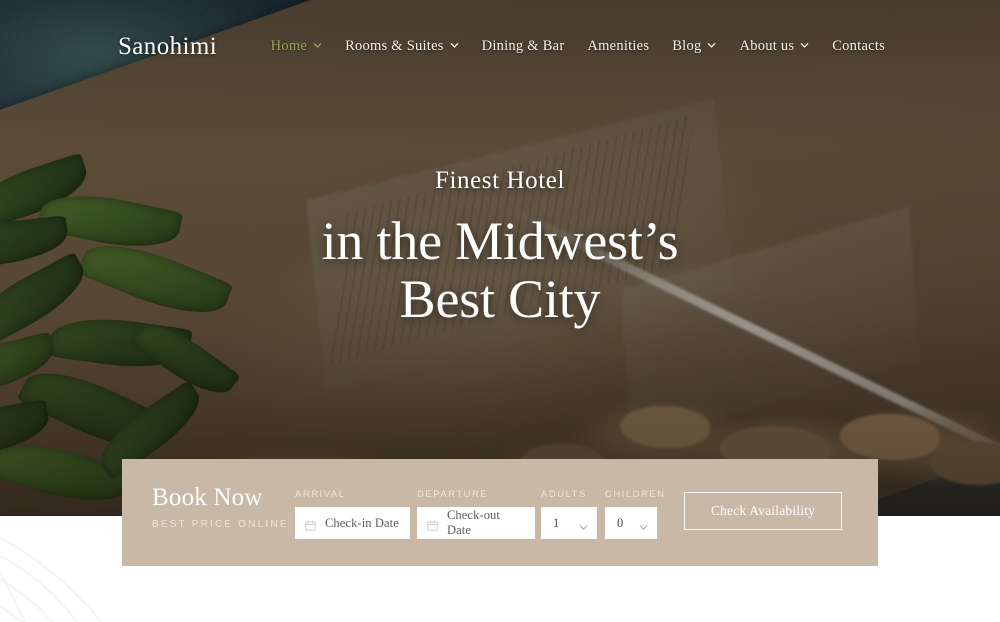 The width and height of the screenshot is (1000, 622). I want to click on adults-field: ADULTS 1, so click(569, 514).